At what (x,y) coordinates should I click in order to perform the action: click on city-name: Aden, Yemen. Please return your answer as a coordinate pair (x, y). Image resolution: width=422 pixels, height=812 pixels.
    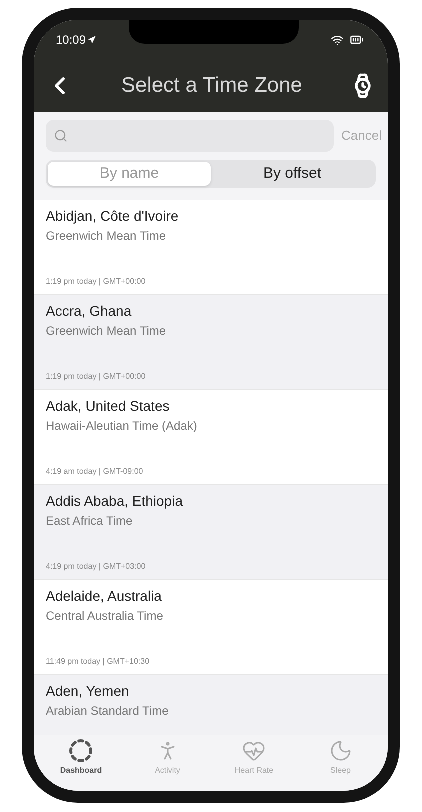
    Looking at the image, I should click on (88, 691).